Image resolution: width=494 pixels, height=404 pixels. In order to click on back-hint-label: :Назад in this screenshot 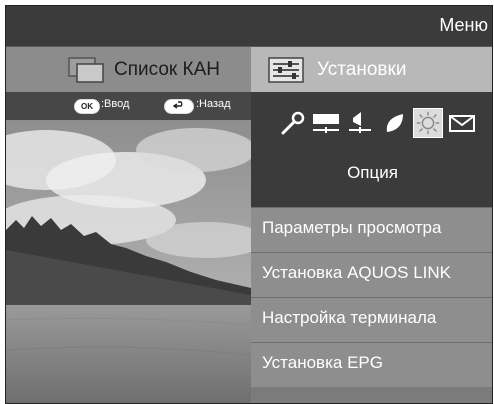, I will do `click(213, 104)`.